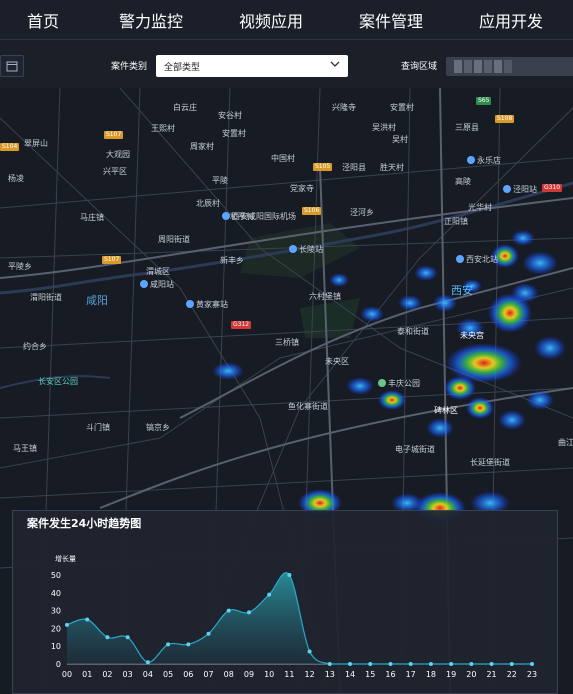 The height and width of the screenshot is (694, 573). I want to click on x-tick-label: 15, so click(370, 674).